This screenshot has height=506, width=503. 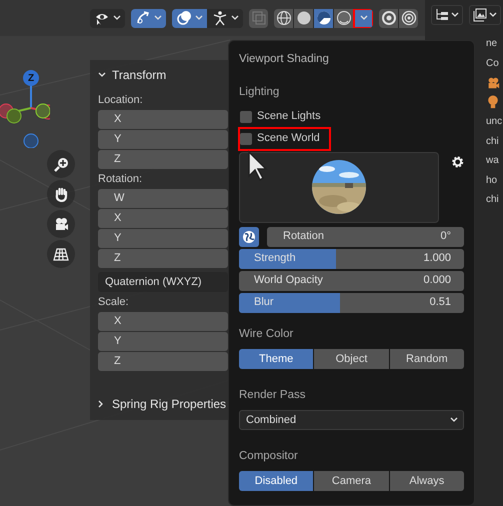 I want to click on tree-icon, so click(x=442, y=15).